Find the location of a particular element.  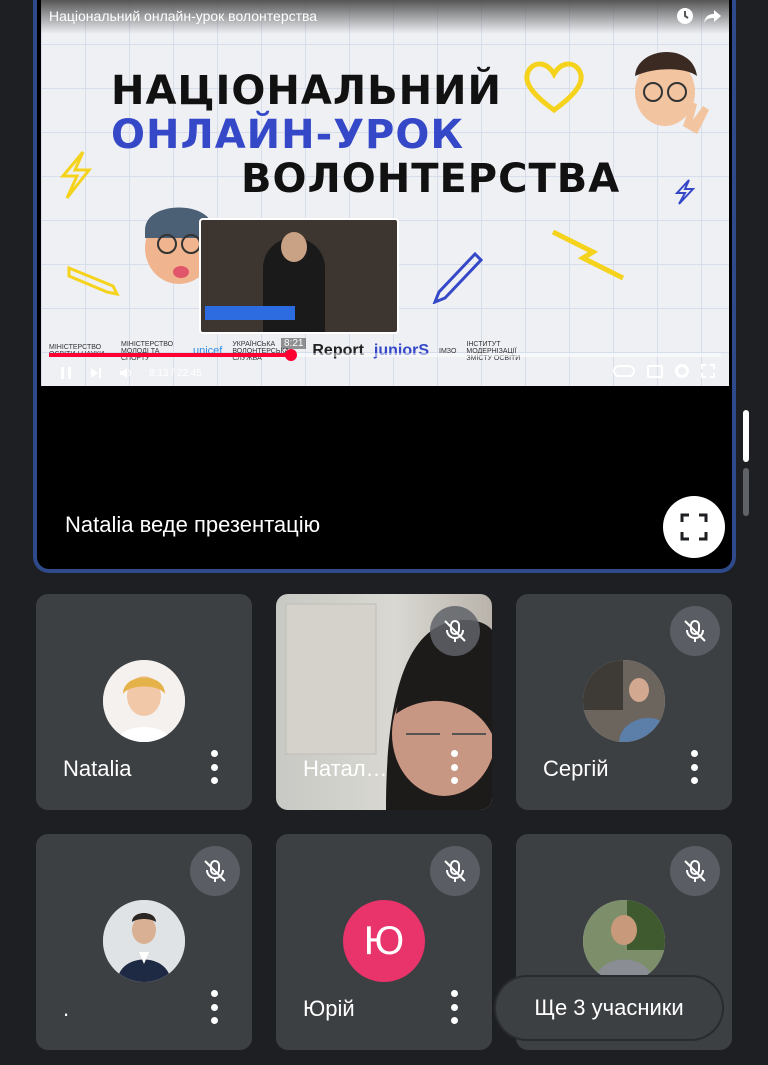

video-time: 8:13 / 22:45 is located at coordinates (175, 373).